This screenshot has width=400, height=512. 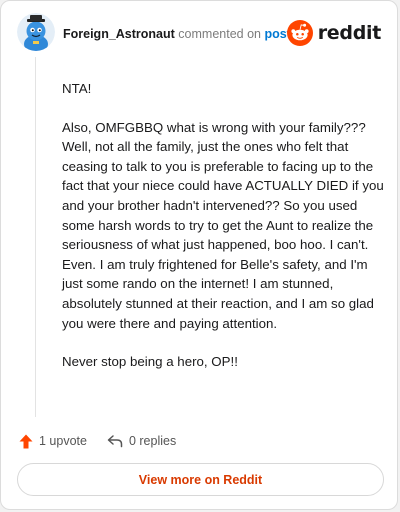 I want to click on comment-paragraph: NTA!, so click(x=77, y=88).